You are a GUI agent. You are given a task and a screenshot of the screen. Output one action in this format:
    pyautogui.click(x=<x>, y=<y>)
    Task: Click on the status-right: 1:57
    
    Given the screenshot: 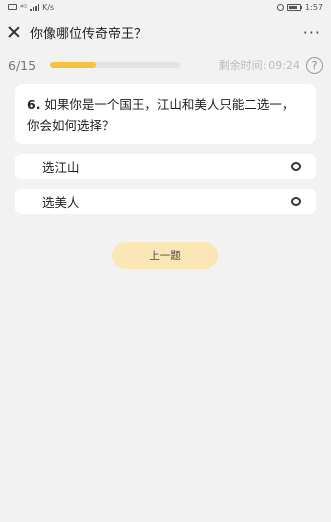 What is the action you would take?
    pyautogui.click(x=299, y=7)
    